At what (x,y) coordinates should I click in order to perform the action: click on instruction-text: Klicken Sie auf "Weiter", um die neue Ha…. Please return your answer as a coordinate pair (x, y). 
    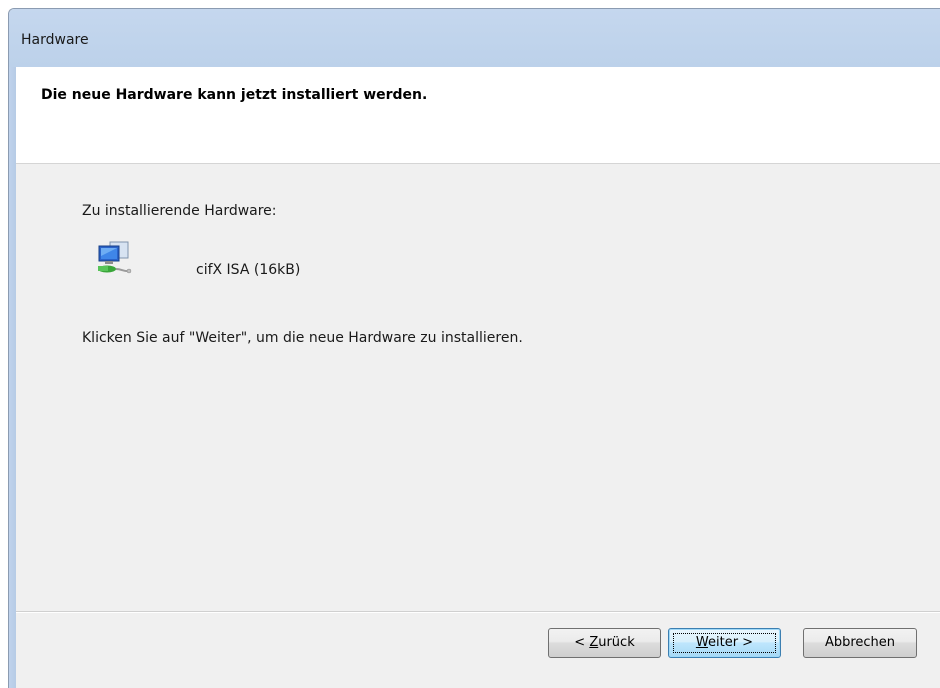
    Looking at the image, I should click on (302, 338).